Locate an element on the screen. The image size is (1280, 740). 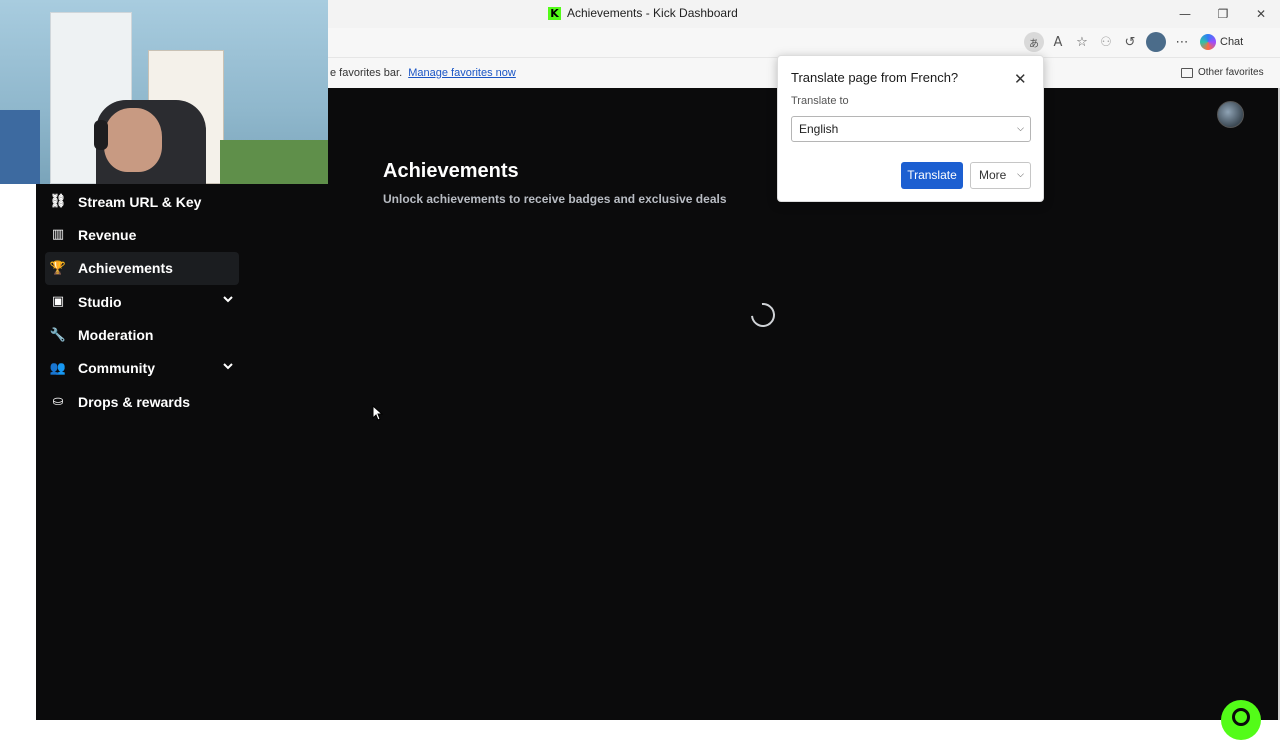
read-aloud-icon: A is located at coordinates (1058, 42).